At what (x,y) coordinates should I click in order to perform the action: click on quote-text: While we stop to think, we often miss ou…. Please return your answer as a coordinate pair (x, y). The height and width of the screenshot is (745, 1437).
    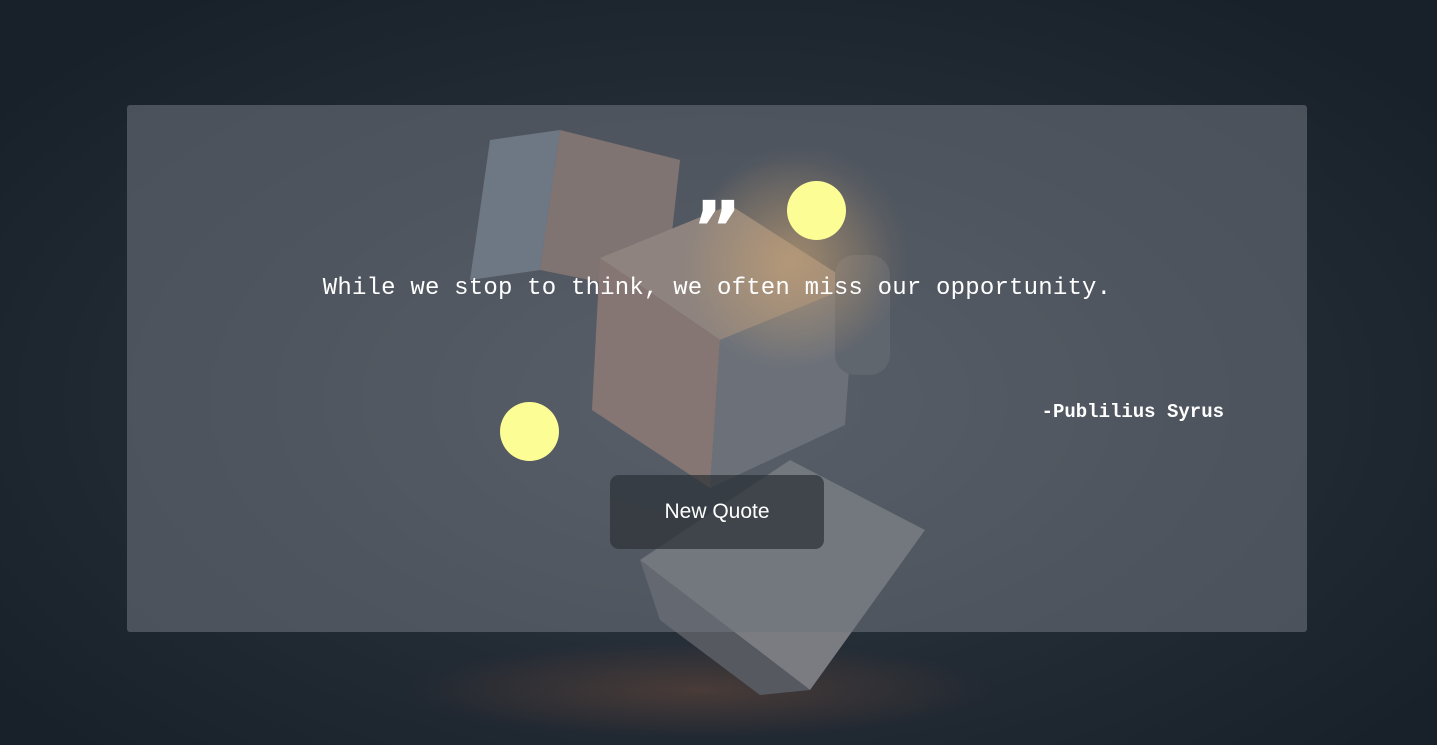
    Looking at the image, I should click on (717, 288).